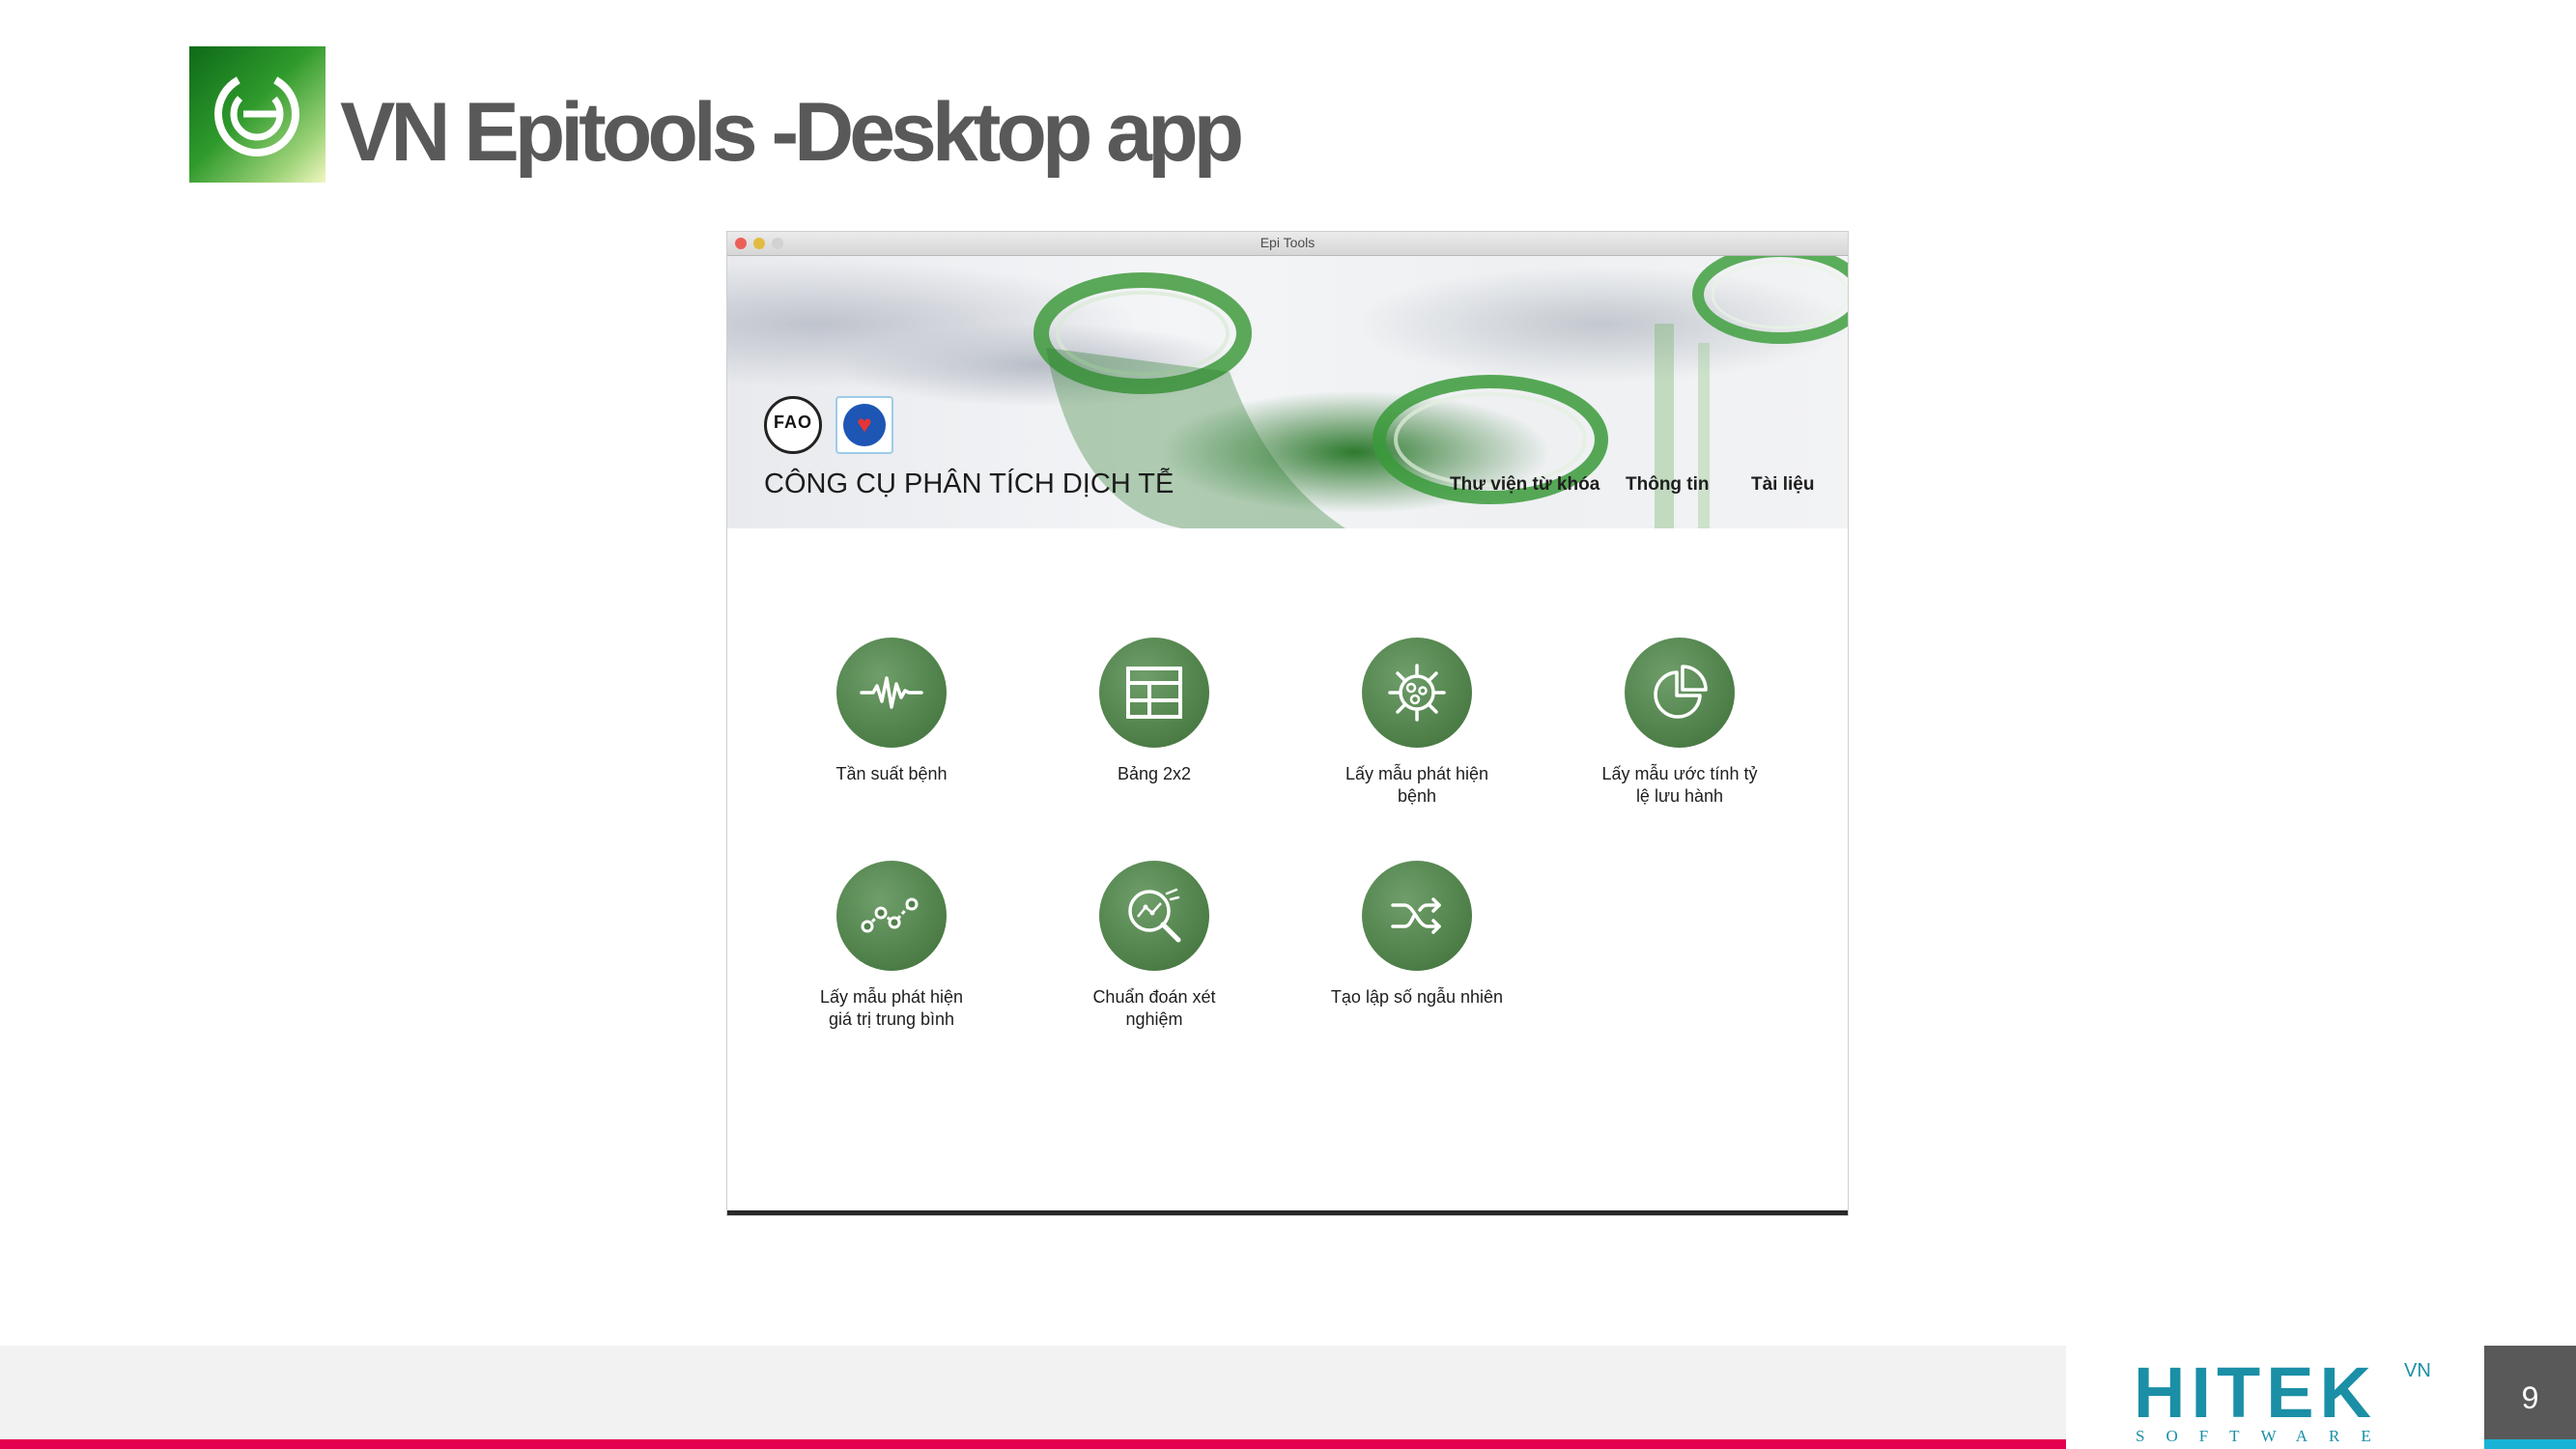 The height and width of the screenshot is (1449, 2576). I want to click on tool-label: Lấy mẫu phát hiện bệnh, so click(1417, 785).